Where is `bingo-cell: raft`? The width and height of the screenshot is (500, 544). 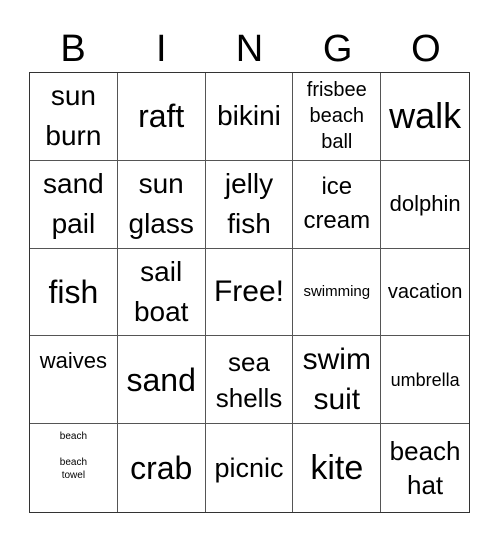 bingo-cell: raft is located at coordinates (161, 117).